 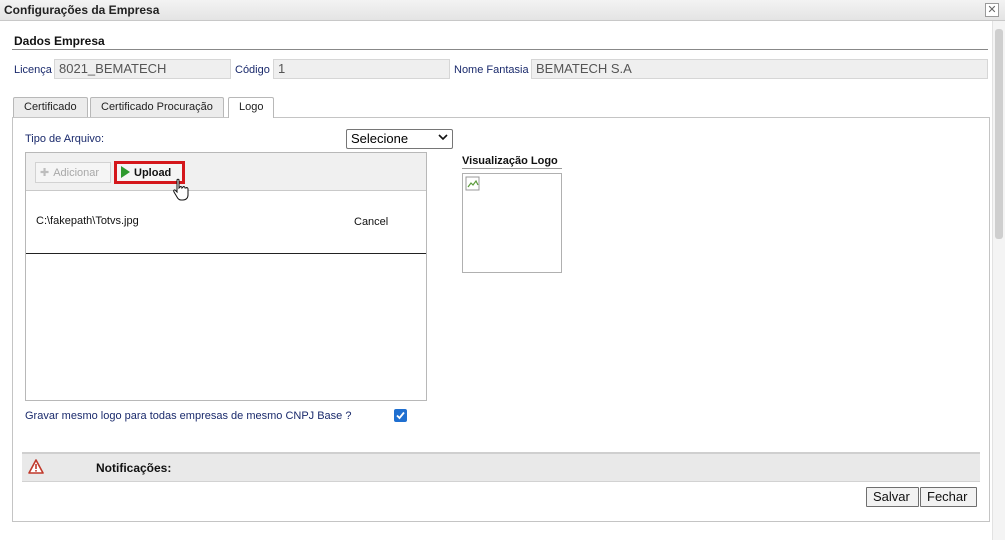 I want to click on play-icon, so click(x=125, y=172).